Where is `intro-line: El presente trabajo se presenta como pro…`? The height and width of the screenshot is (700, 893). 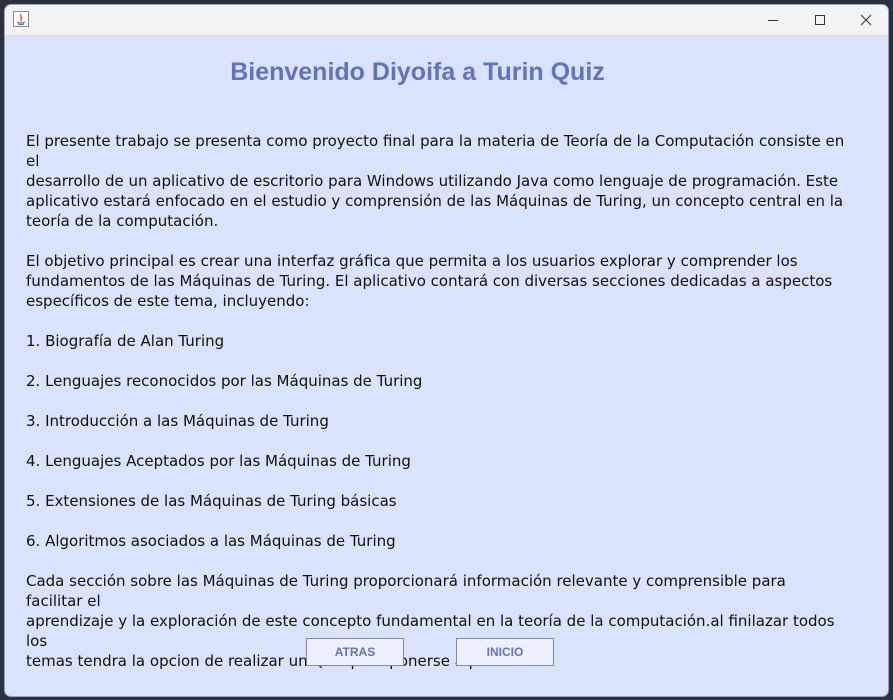
intro-line: El presente trabajo se presenta como pro… is located at coordinates (435, 151).